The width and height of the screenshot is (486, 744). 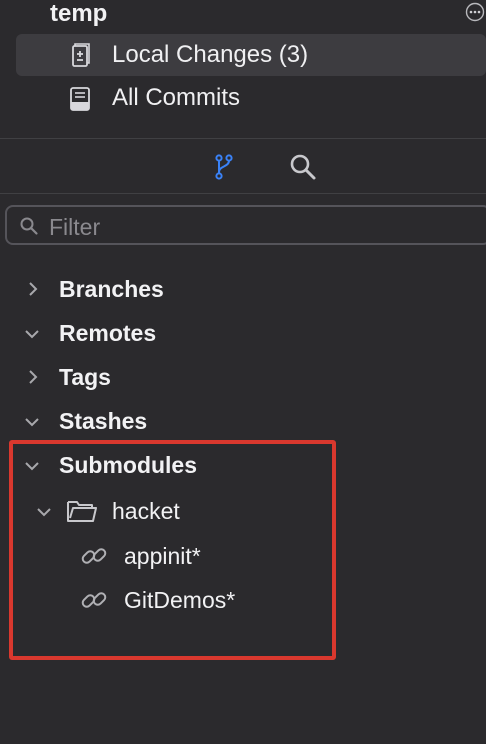 What do you see at coordinates (108, 333) in the screenshot?
I see `section-label: Remotes` at bounding box center [108, 333].